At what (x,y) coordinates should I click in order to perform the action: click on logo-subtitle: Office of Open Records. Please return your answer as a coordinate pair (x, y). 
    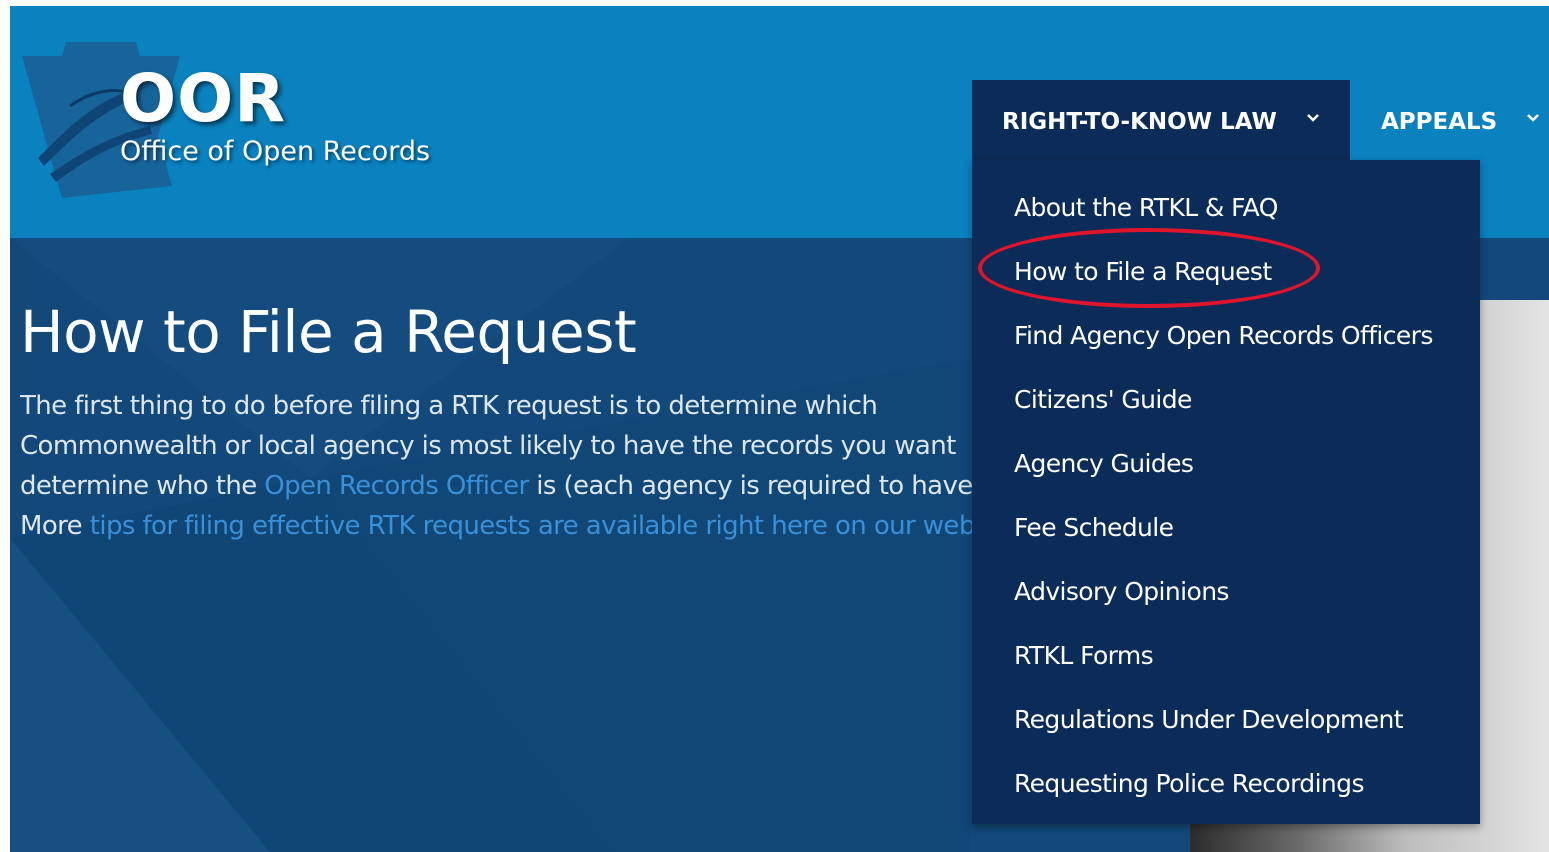
    Looking at the image, I should click on (275, 151).